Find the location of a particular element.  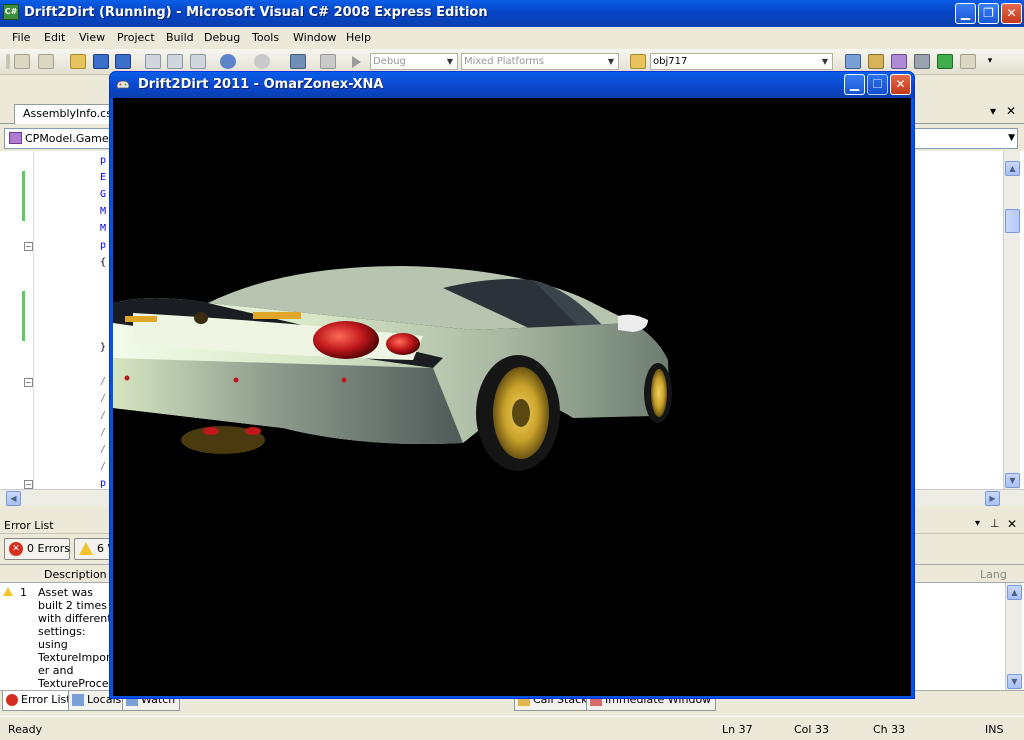

description-line: TextureProces is located at coordinates (76, 683).